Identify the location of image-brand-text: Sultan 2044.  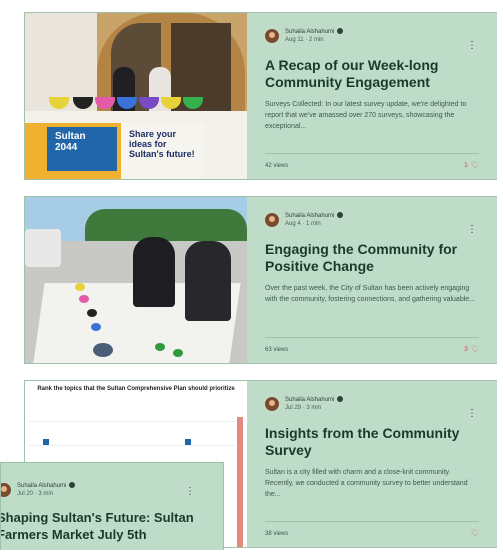
(70, 142).